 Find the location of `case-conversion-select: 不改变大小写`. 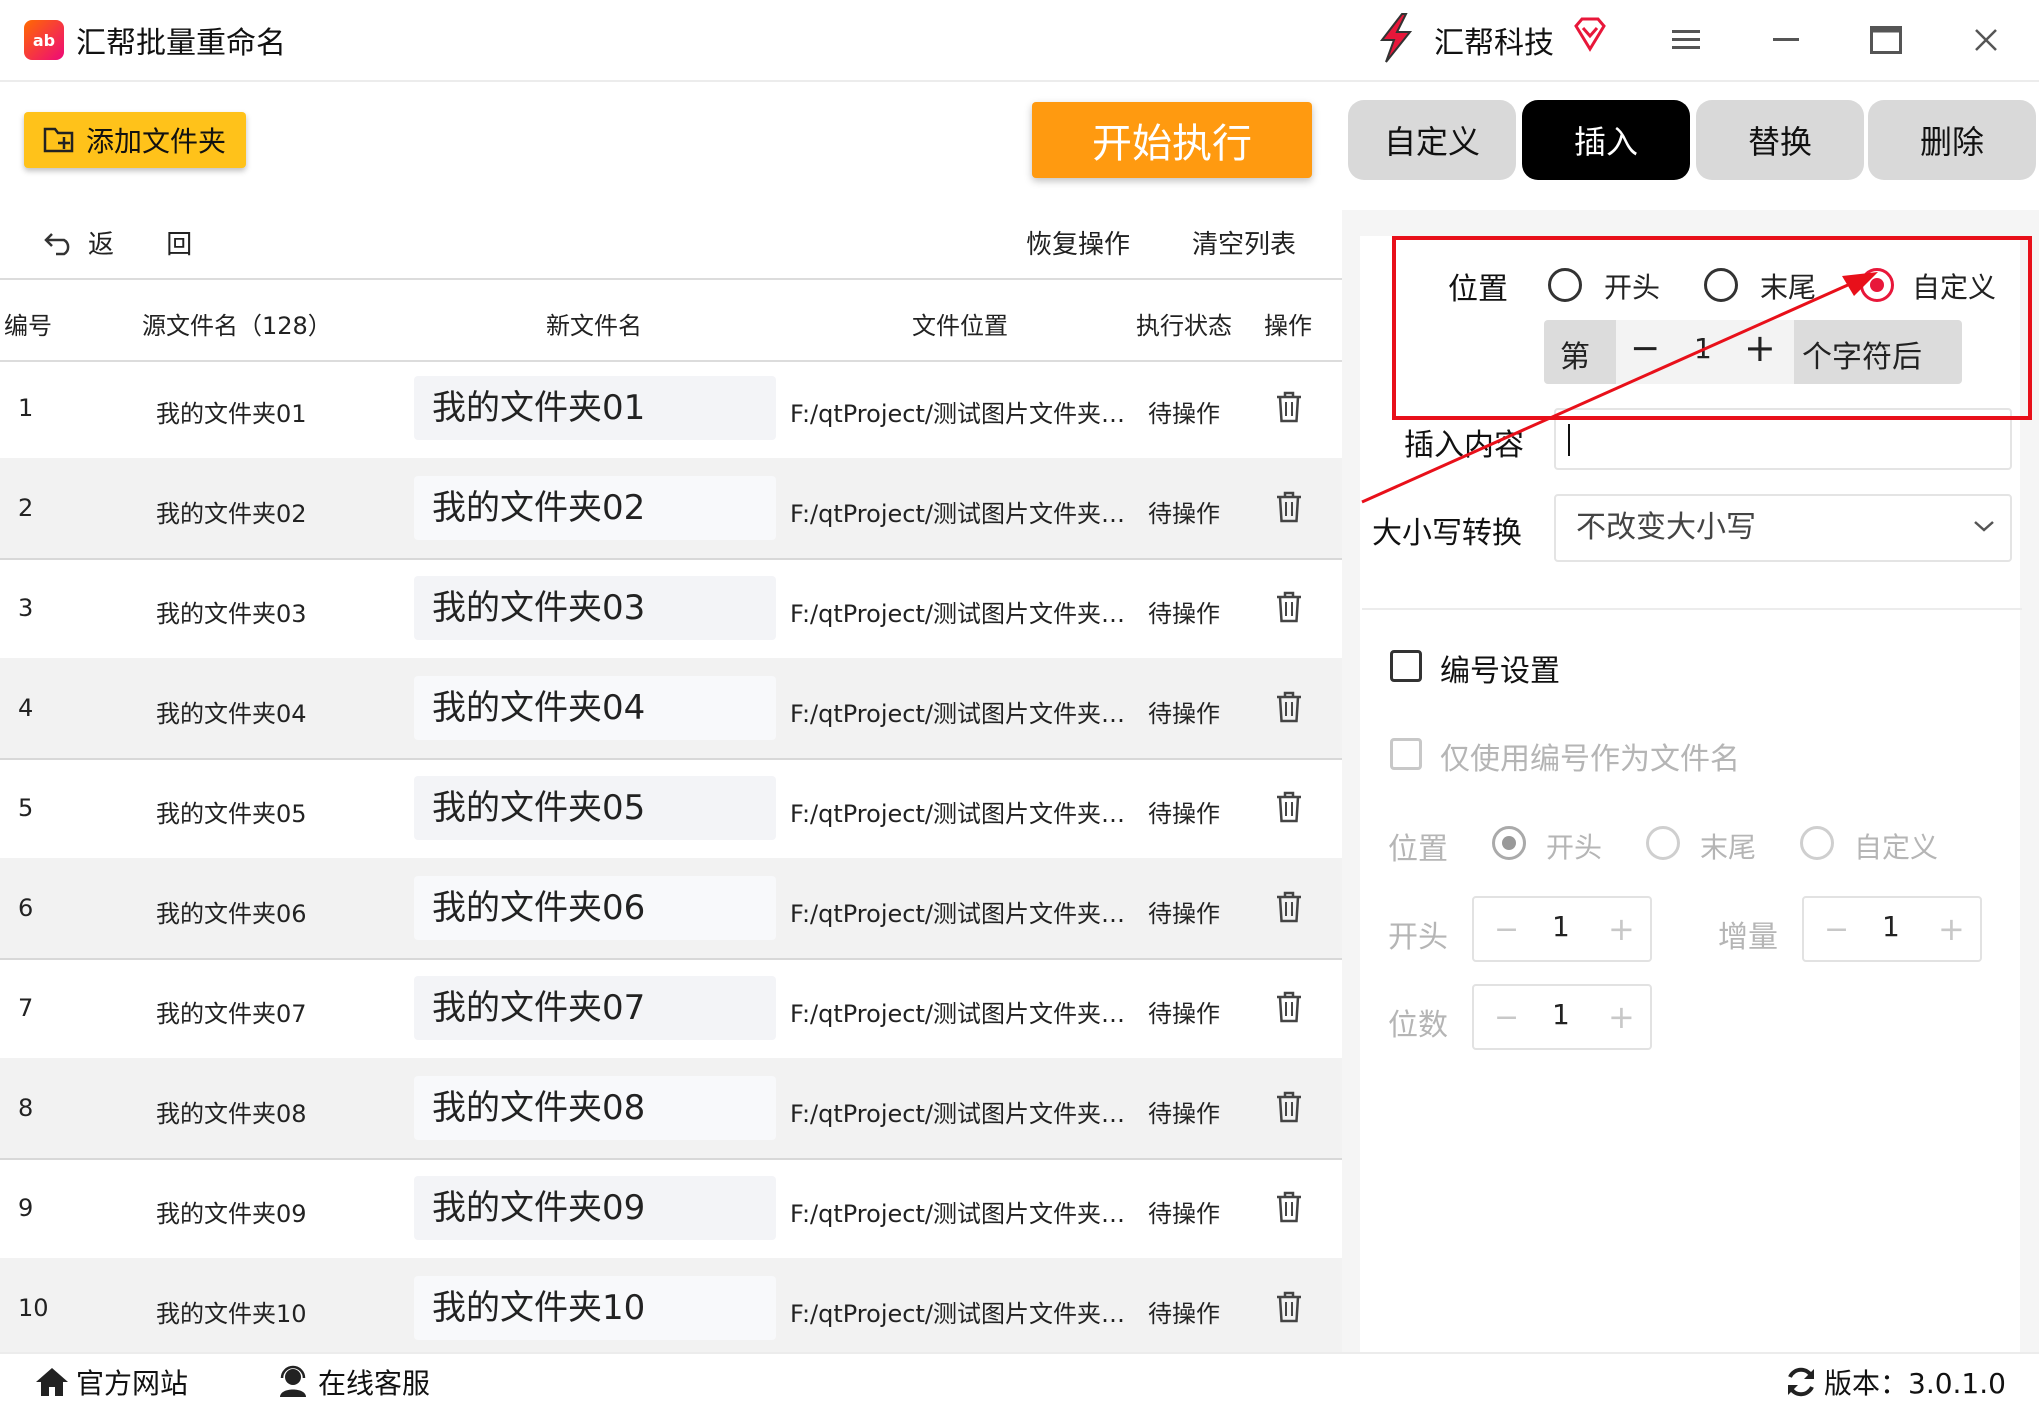

case-conversion-select: 不改变大小写 is located at coordinates (1783, 528).